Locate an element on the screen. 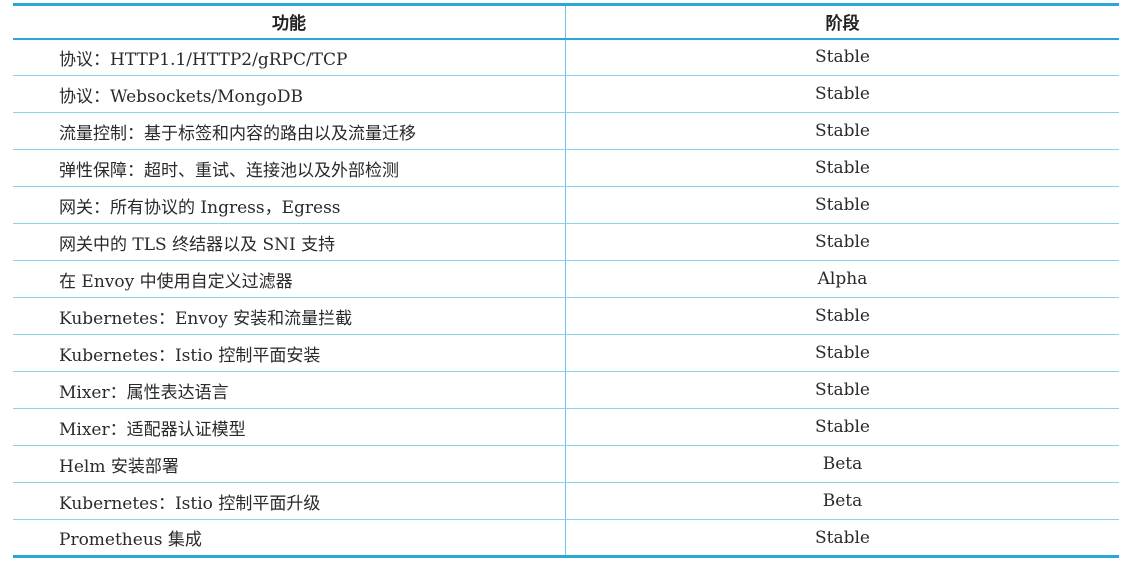 The height and width of the screenshot is (570, 1131). feature-cell: 网关：所有协议的 Ingress，Egress is located at coordinates (289, 205).